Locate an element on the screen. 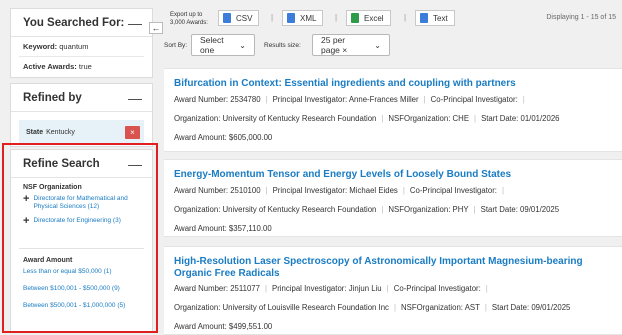 This screenshot has width=622, height=335. active-awards-row: Active Awards: true is located at coordinates (81, 66).